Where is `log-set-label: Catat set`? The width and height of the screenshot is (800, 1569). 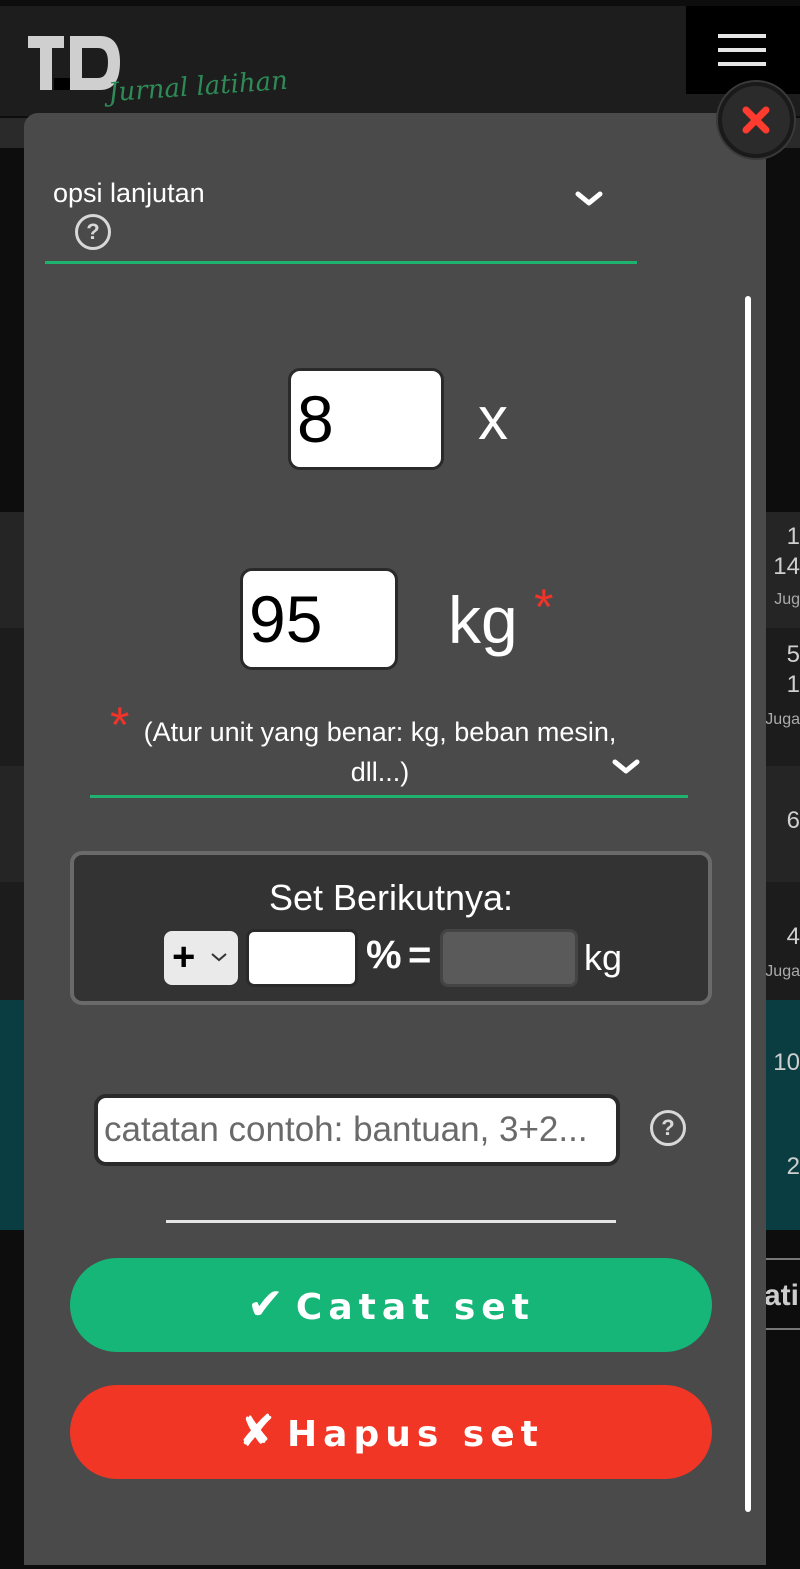 log-set-label: Catat set is located at coordinates (415, 1307).